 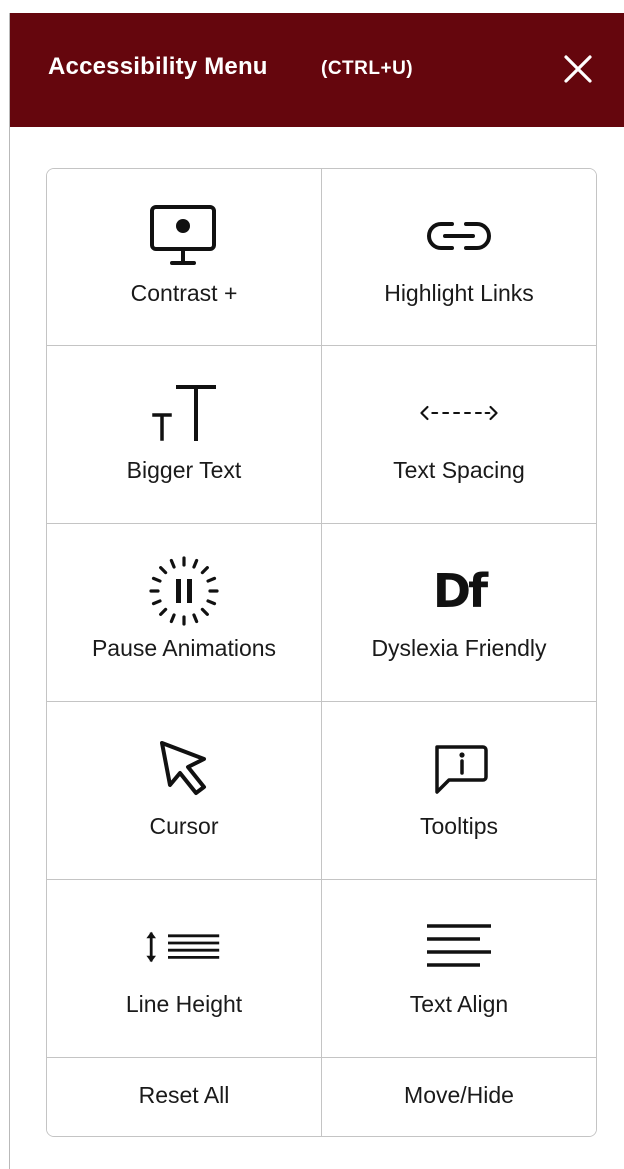 I want to click on contrast-label: Contrast +, so click(x=184, y=293).